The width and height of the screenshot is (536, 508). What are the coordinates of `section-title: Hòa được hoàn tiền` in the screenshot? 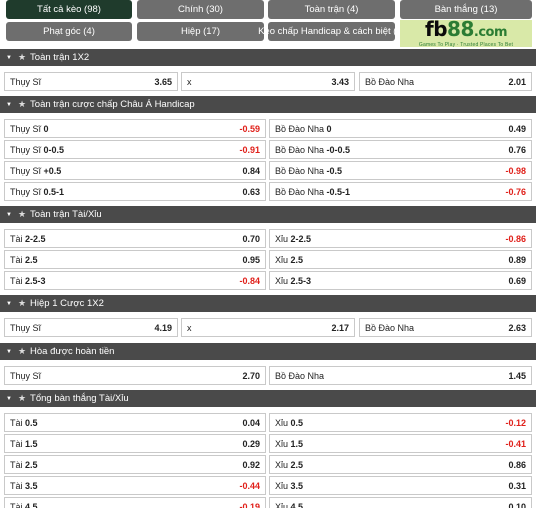 It's located at (72, 351).